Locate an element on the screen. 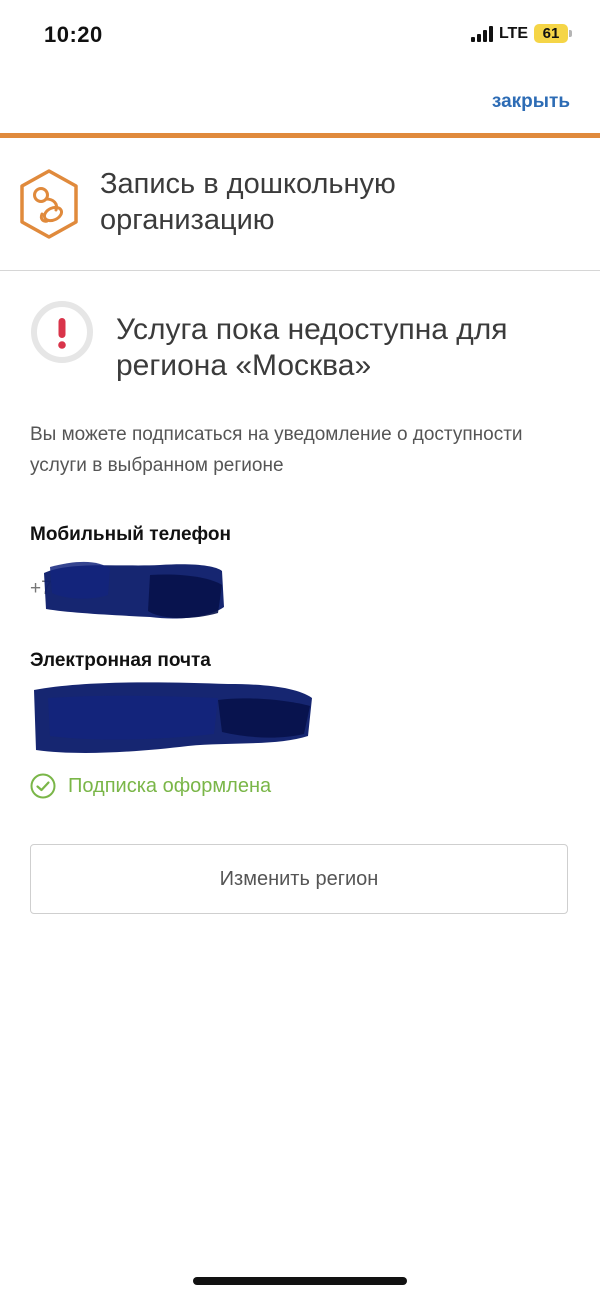 This screenshot has height=1297, width=600. pacifier-hexagon-icon is located at coordinates (49, 204).